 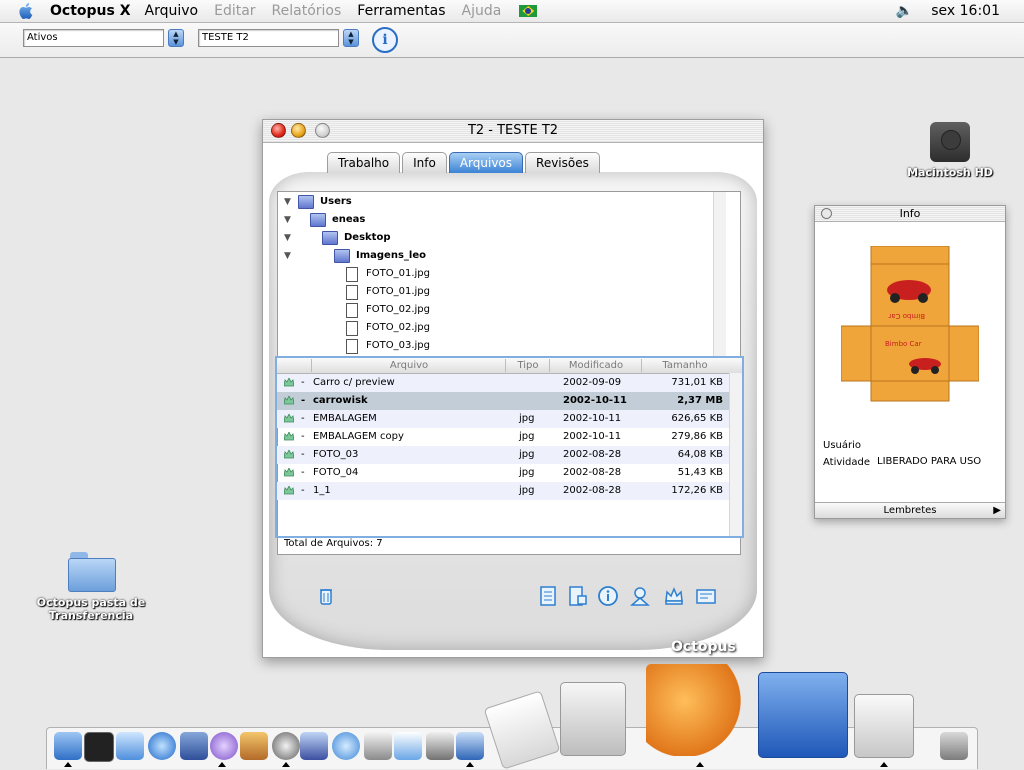 What do you see at coordinates (303, 472) in the screenshot?
I see `row-dash: -` at bounding box center [303, 472].